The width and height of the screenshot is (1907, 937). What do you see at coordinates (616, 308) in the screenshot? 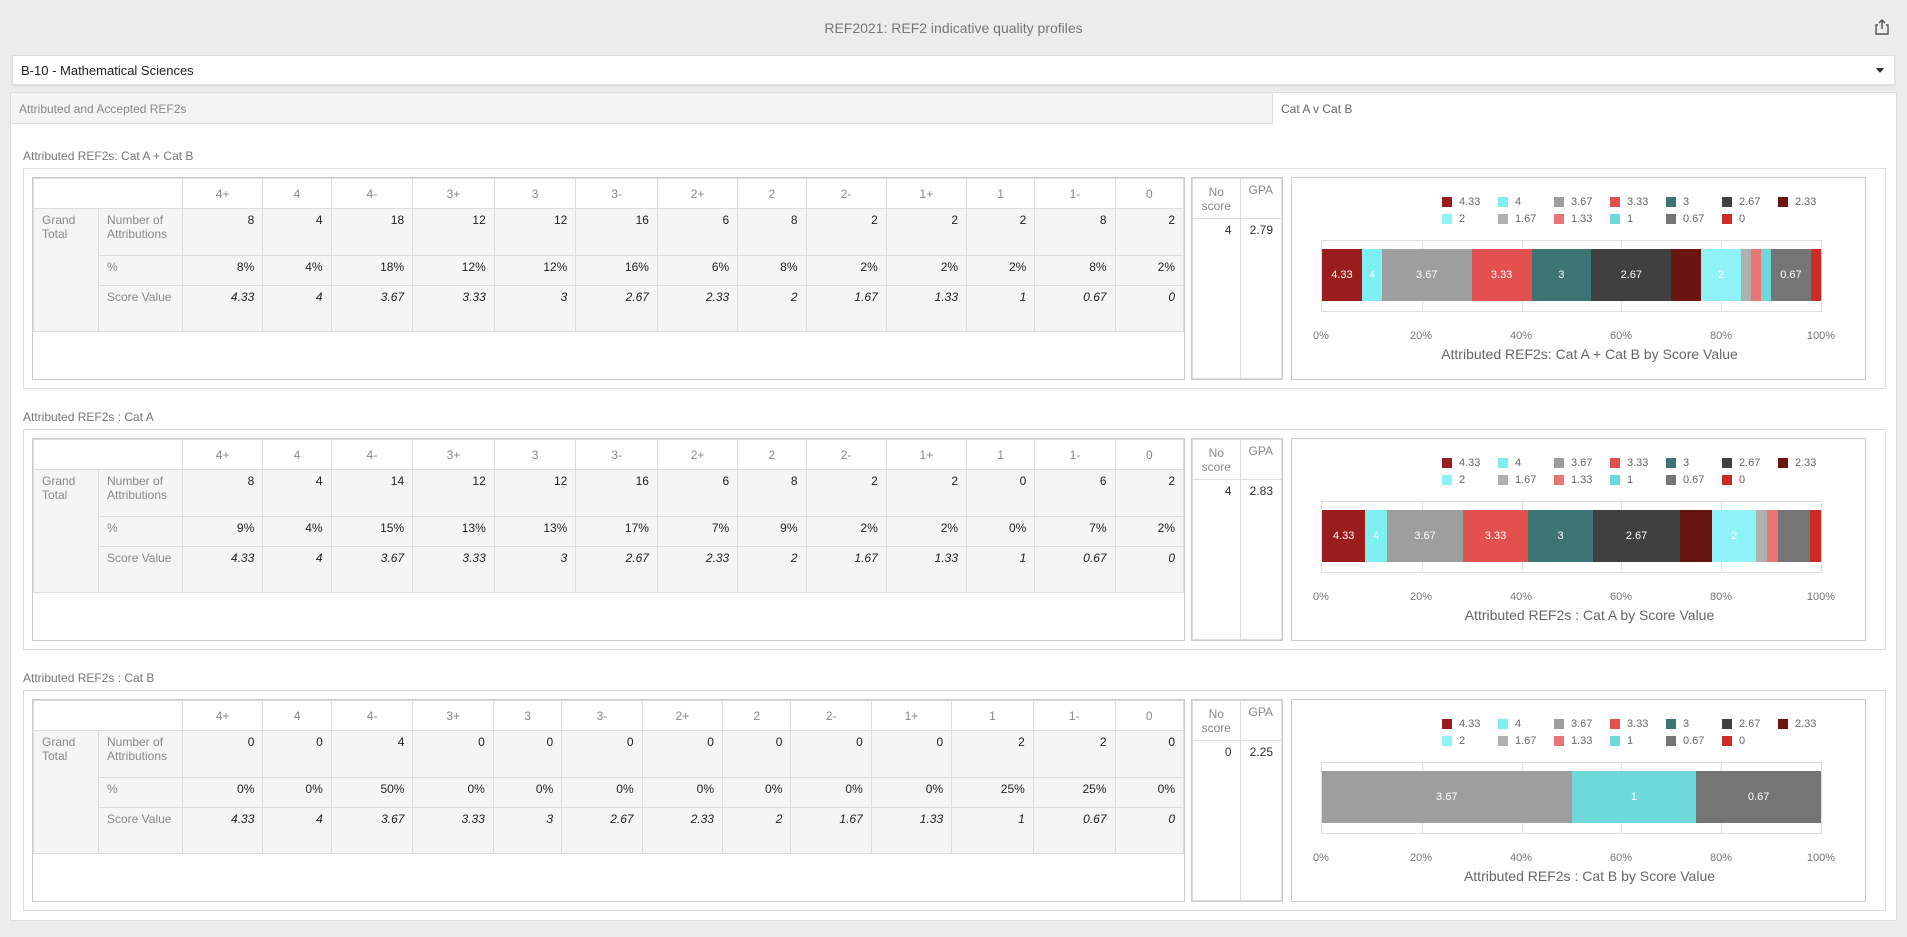
I see `table-cell: 2.67` at bounding box center [616, 308].